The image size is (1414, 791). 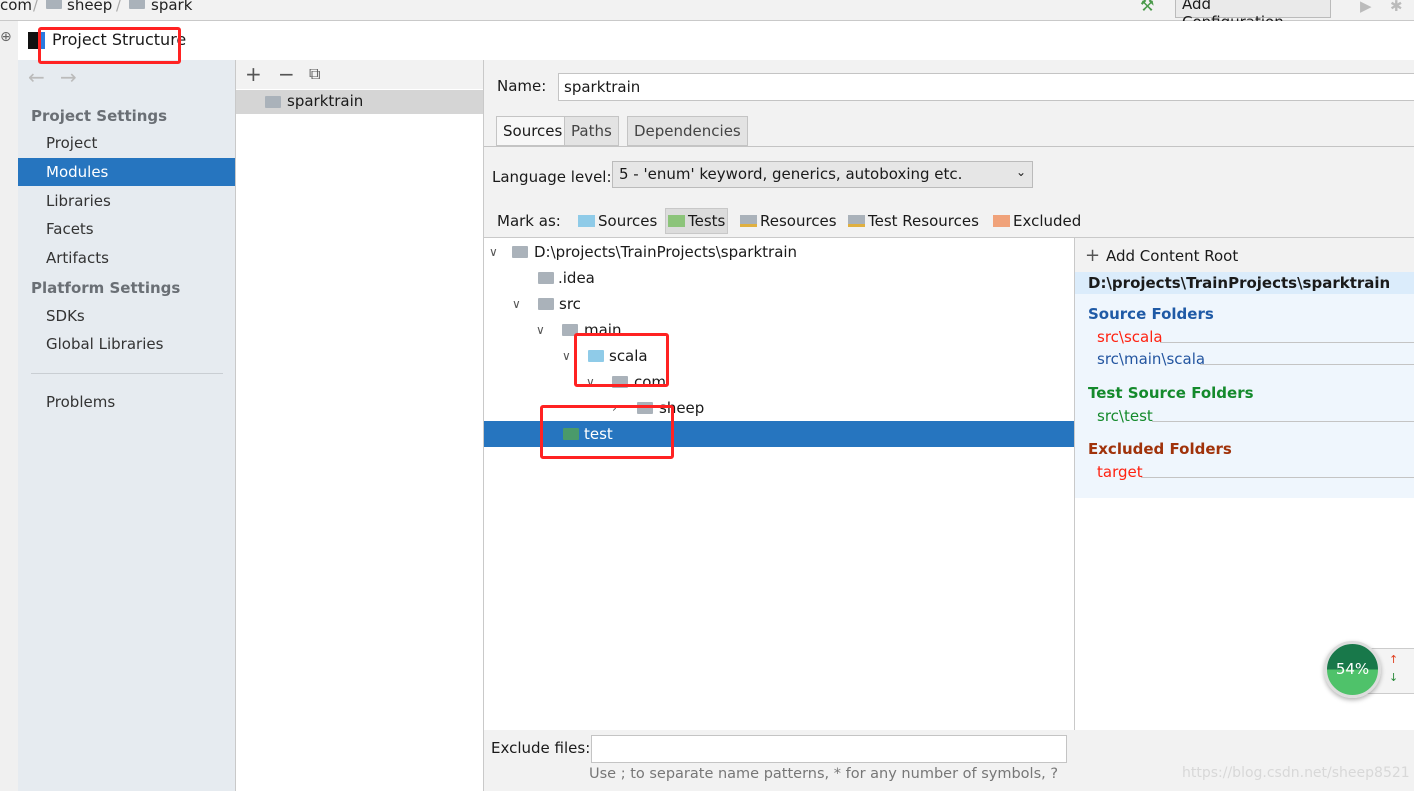 I want to click on forward-arrow-icon: →, so click(x=68, y=77).